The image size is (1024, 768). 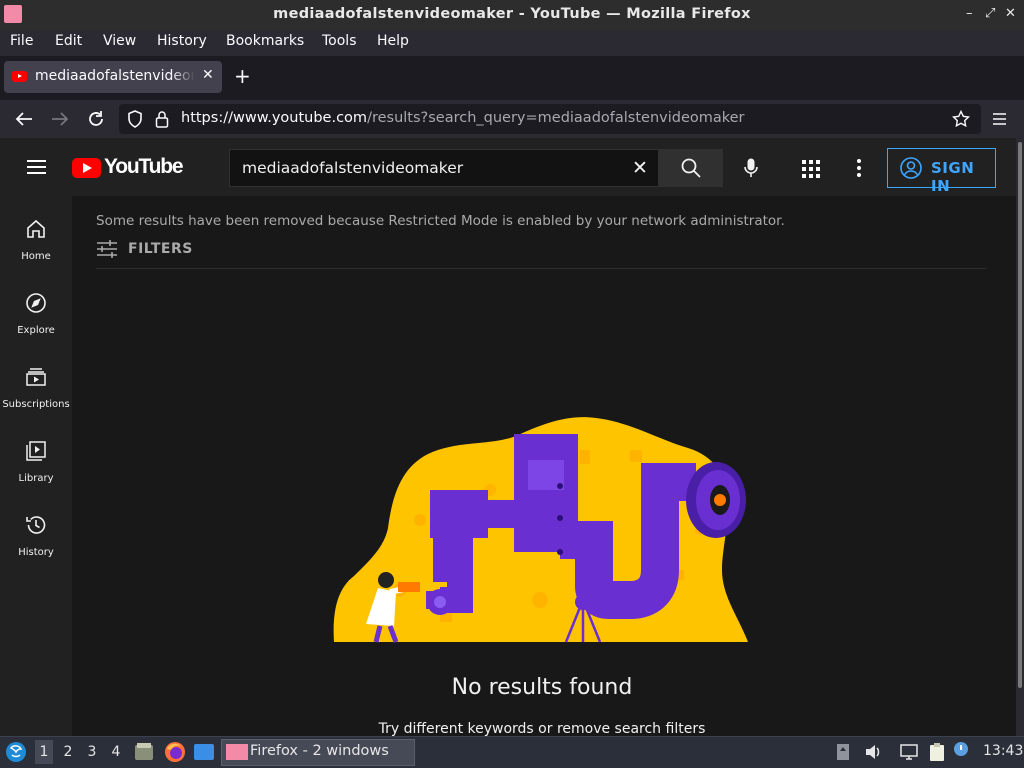 I want to click on filters-button: FILTERS, so click(x=144, y=251).